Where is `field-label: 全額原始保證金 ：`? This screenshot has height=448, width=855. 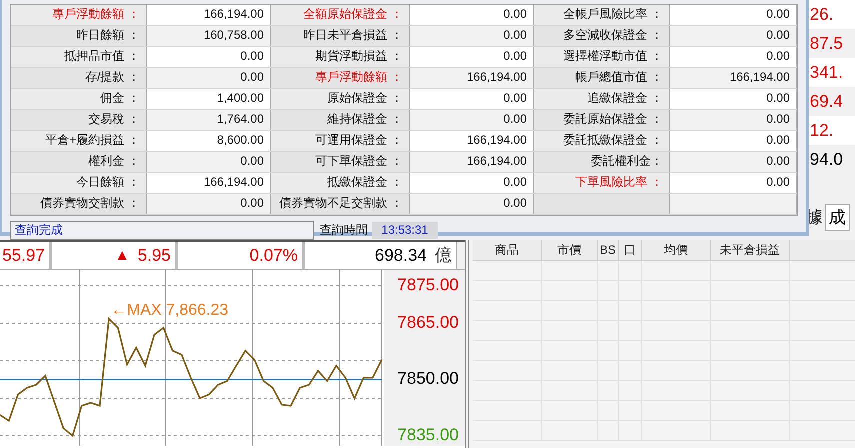
field-label: 全額原始保證金 ： is located at coordinates (340, 15).